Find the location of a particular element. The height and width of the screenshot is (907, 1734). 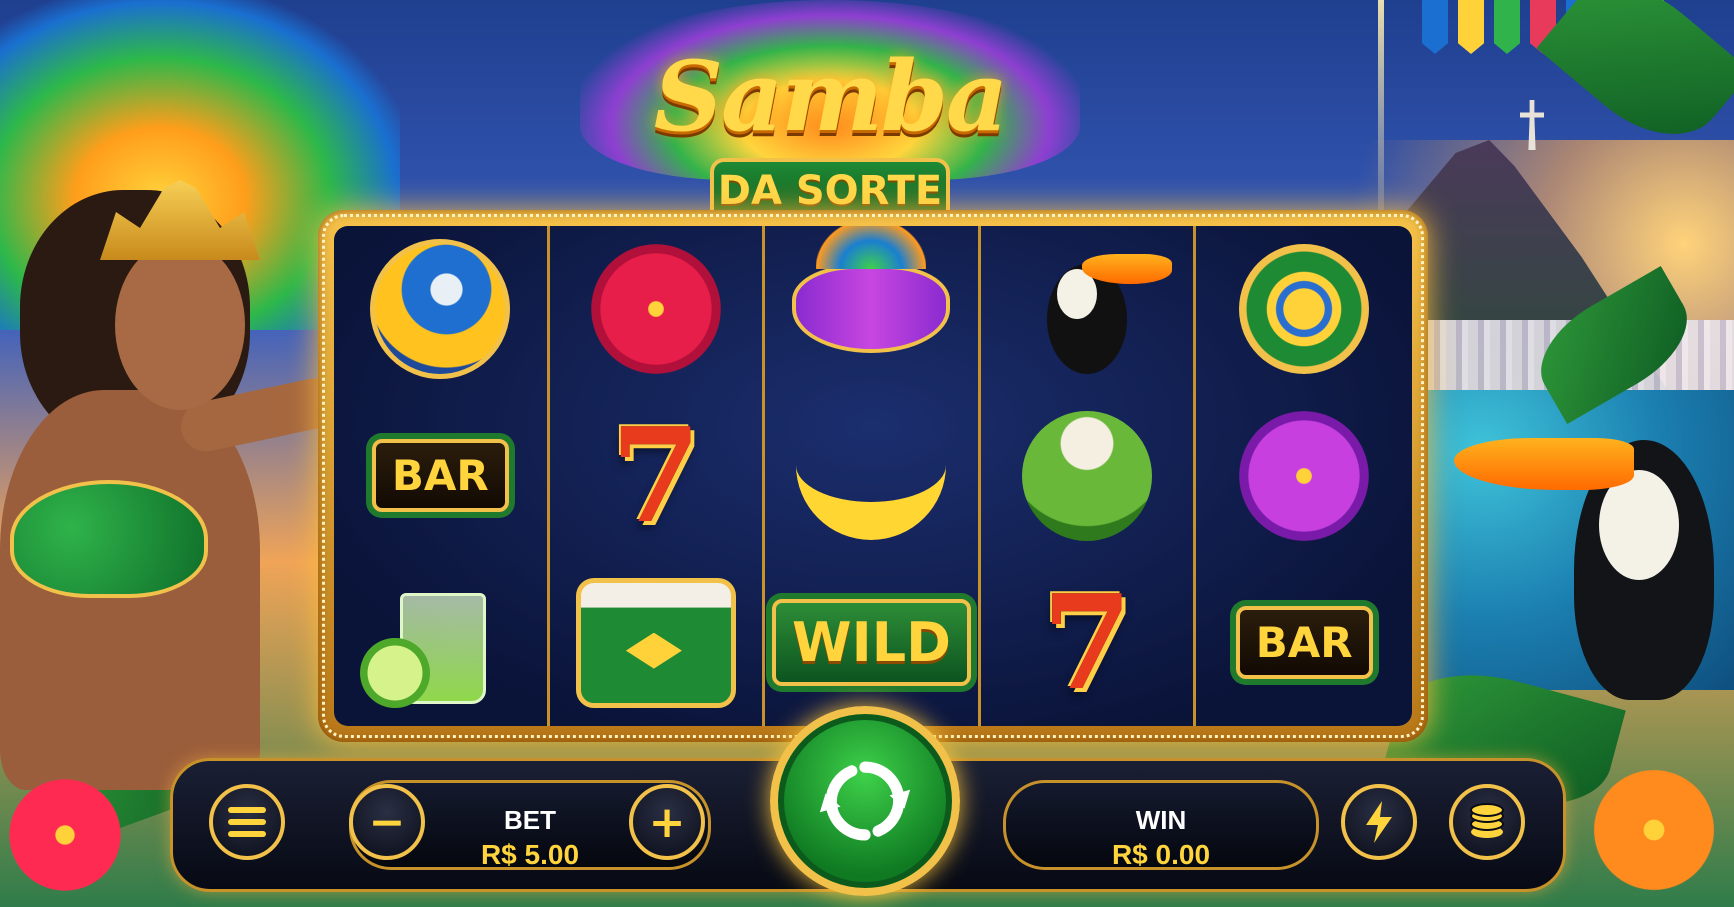

reel-4: 7 is located at coordinates (1089, 476).